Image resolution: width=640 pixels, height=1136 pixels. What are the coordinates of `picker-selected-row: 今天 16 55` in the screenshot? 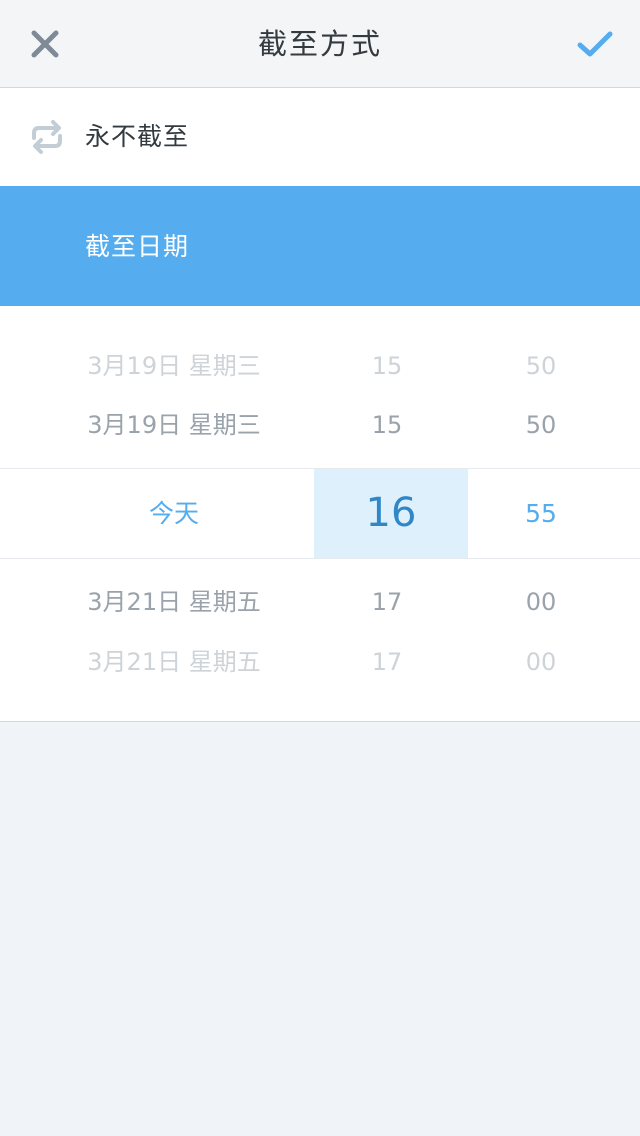 It's located at (320, 513).